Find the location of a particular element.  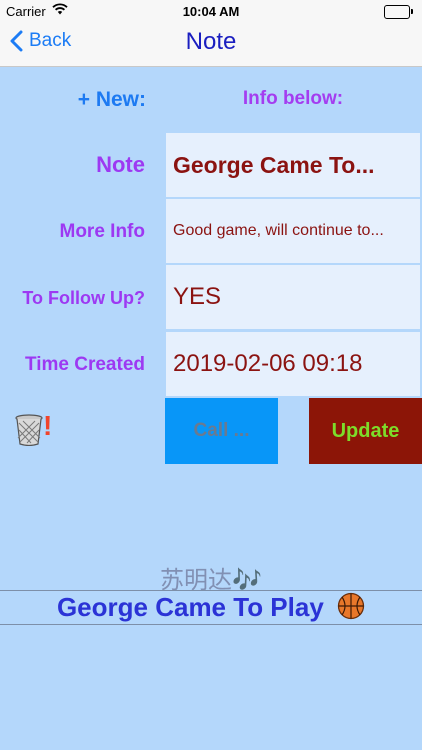

update-button: Update is located at coordinates (365, 431).